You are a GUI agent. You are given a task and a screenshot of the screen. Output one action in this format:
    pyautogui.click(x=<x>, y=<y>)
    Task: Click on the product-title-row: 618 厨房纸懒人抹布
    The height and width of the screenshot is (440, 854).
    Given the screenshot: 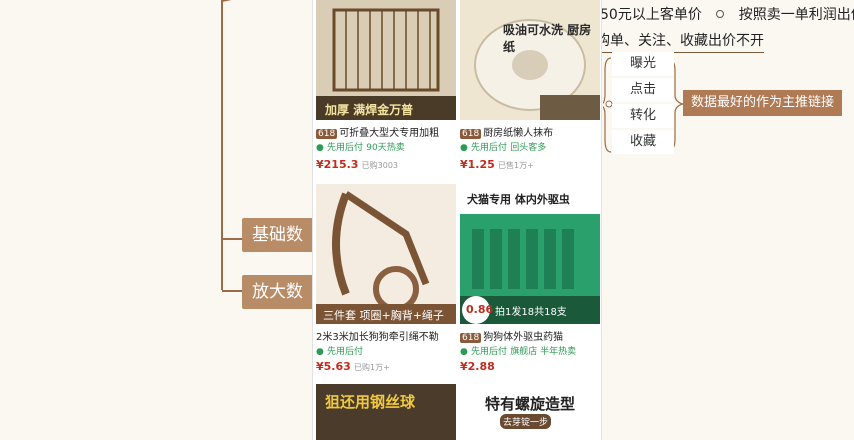 What is the action you would take?
    pyautogui.click(x=530, y=131)
    